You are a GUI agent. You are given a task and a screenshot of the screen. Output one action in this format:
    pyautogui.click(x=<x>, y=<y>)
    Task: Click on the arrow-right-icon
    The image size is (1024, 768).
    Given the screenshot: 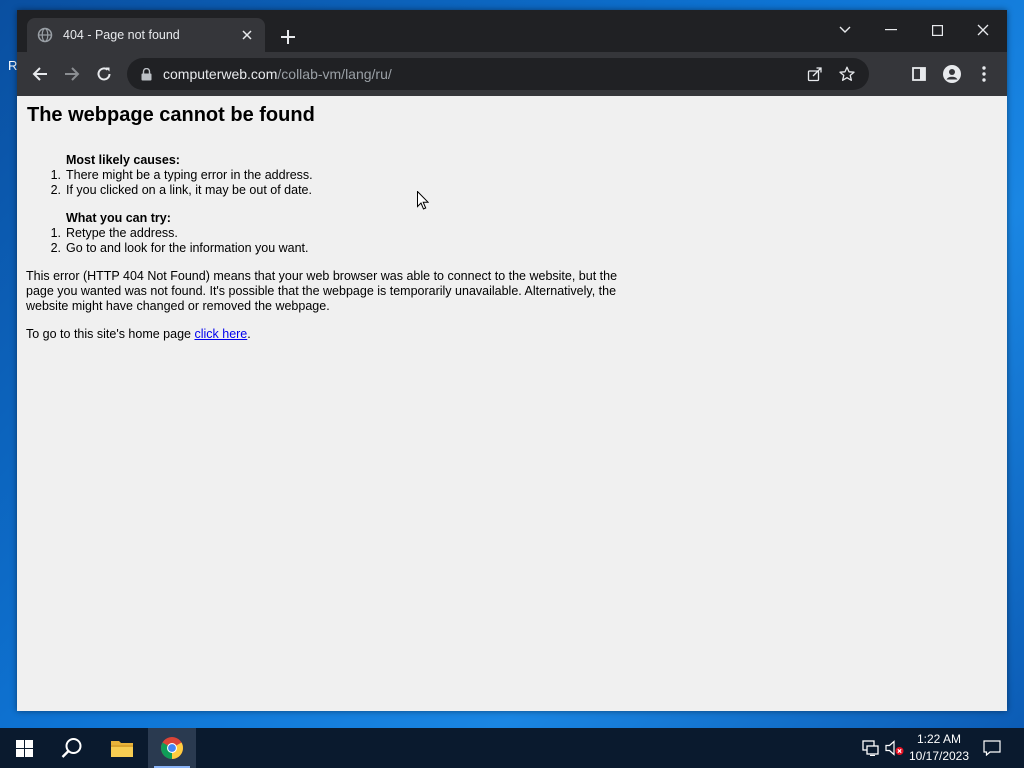 What is the action you would take?
    pyautogui.click(x=72, y=74)
    